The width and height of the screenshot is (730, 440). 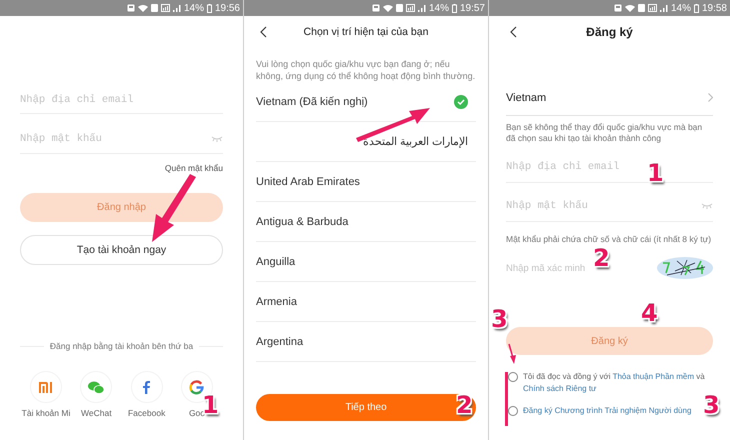 What do you see at coordinates (366, 182) in the screenshot?
I see `country-item: United Arab Emirates` at bounding box center [366, 182].